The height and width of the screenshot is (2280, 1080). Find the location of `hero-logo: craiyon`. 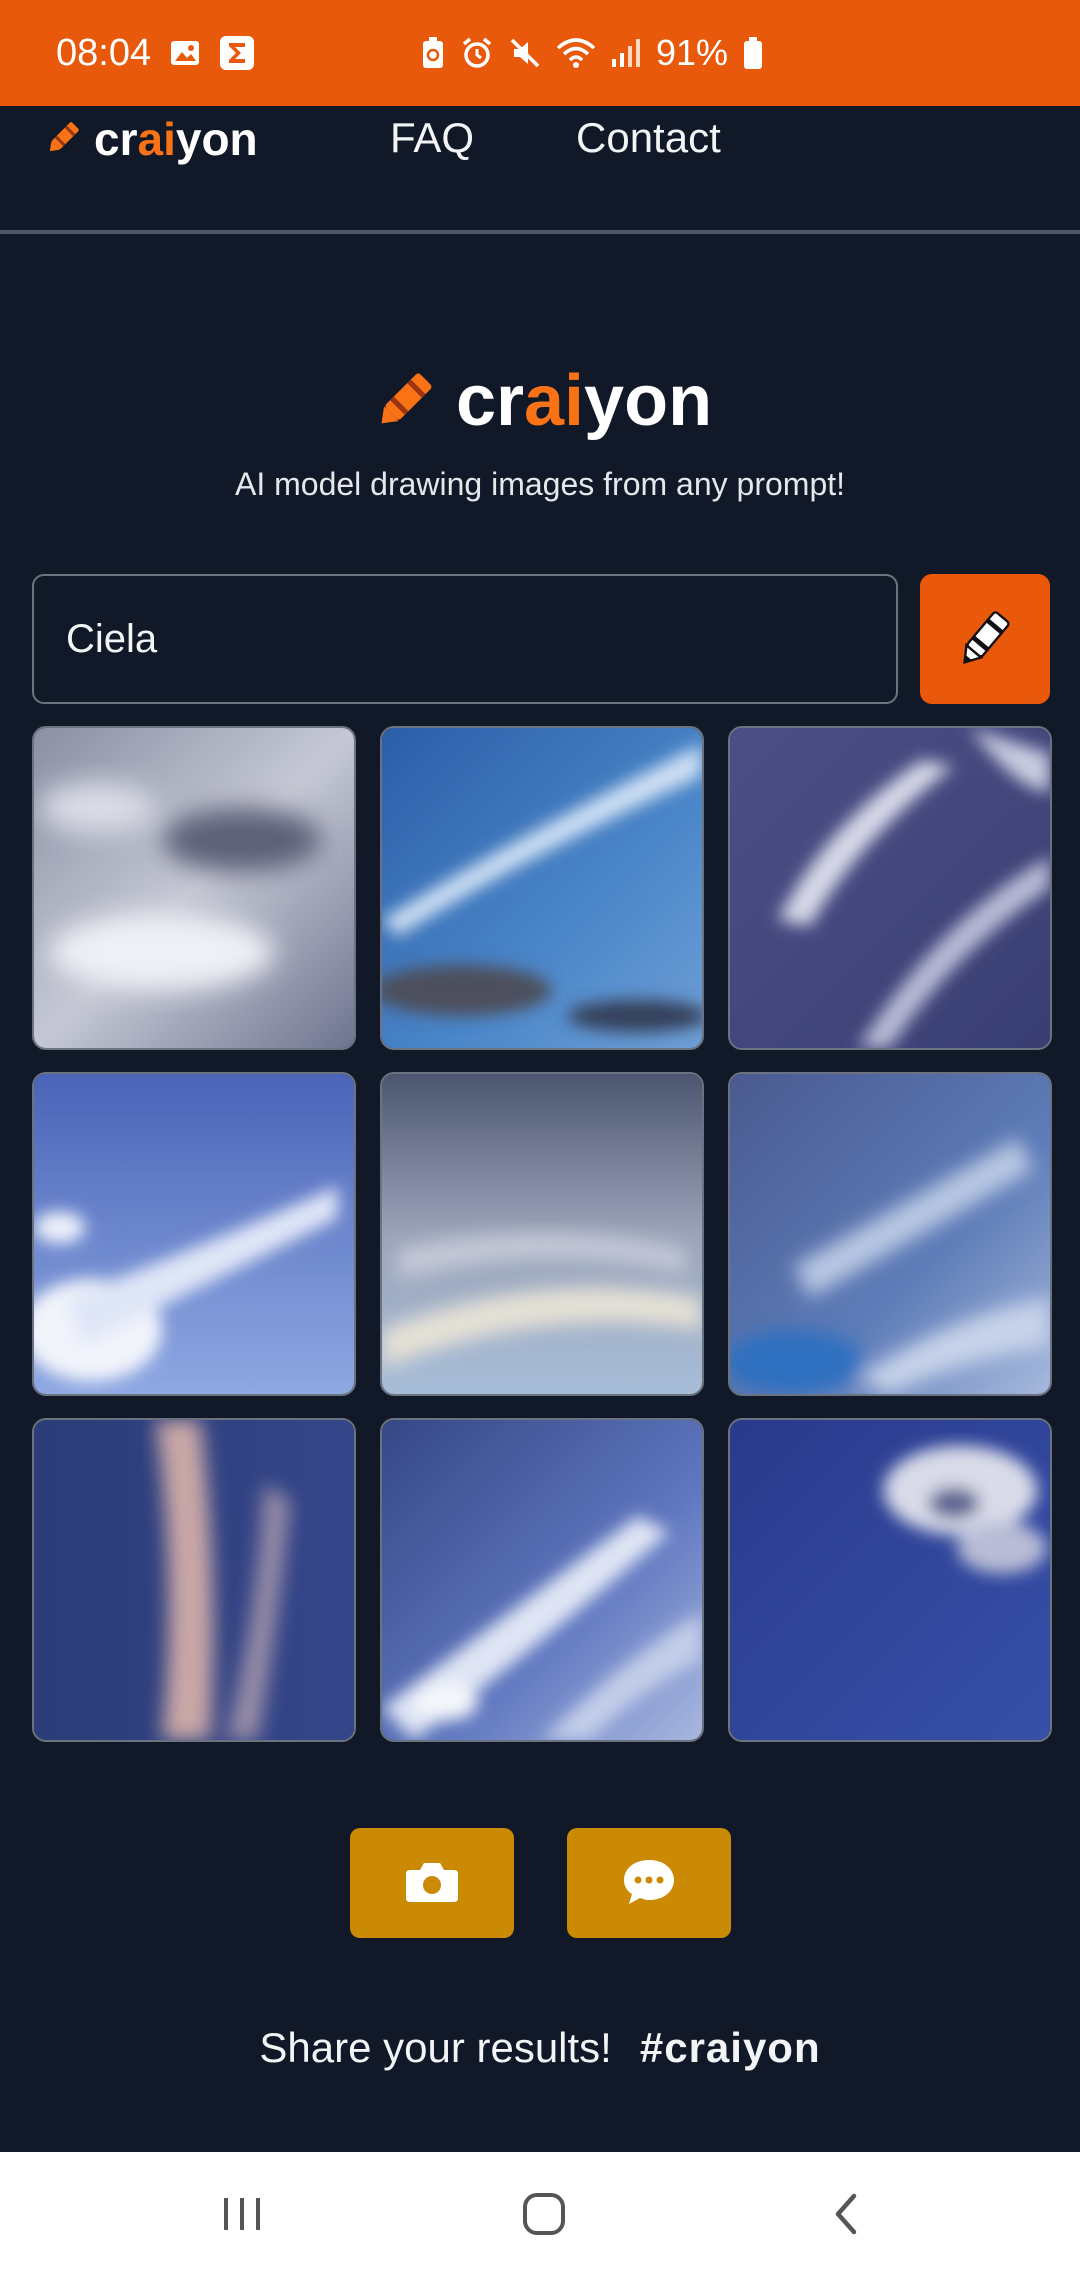

hero-logo: craiyon is located at coordinates (540, 401).